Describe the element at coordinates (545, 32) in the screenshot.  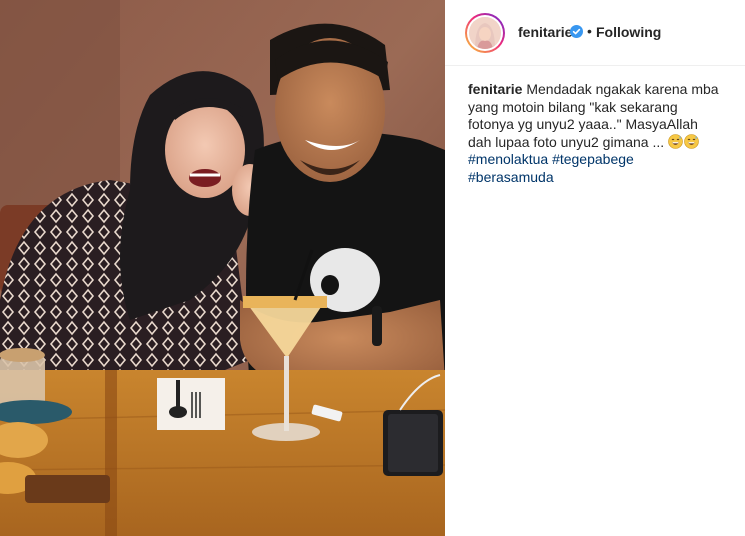
I see `username-link: fenitarie` at that location.